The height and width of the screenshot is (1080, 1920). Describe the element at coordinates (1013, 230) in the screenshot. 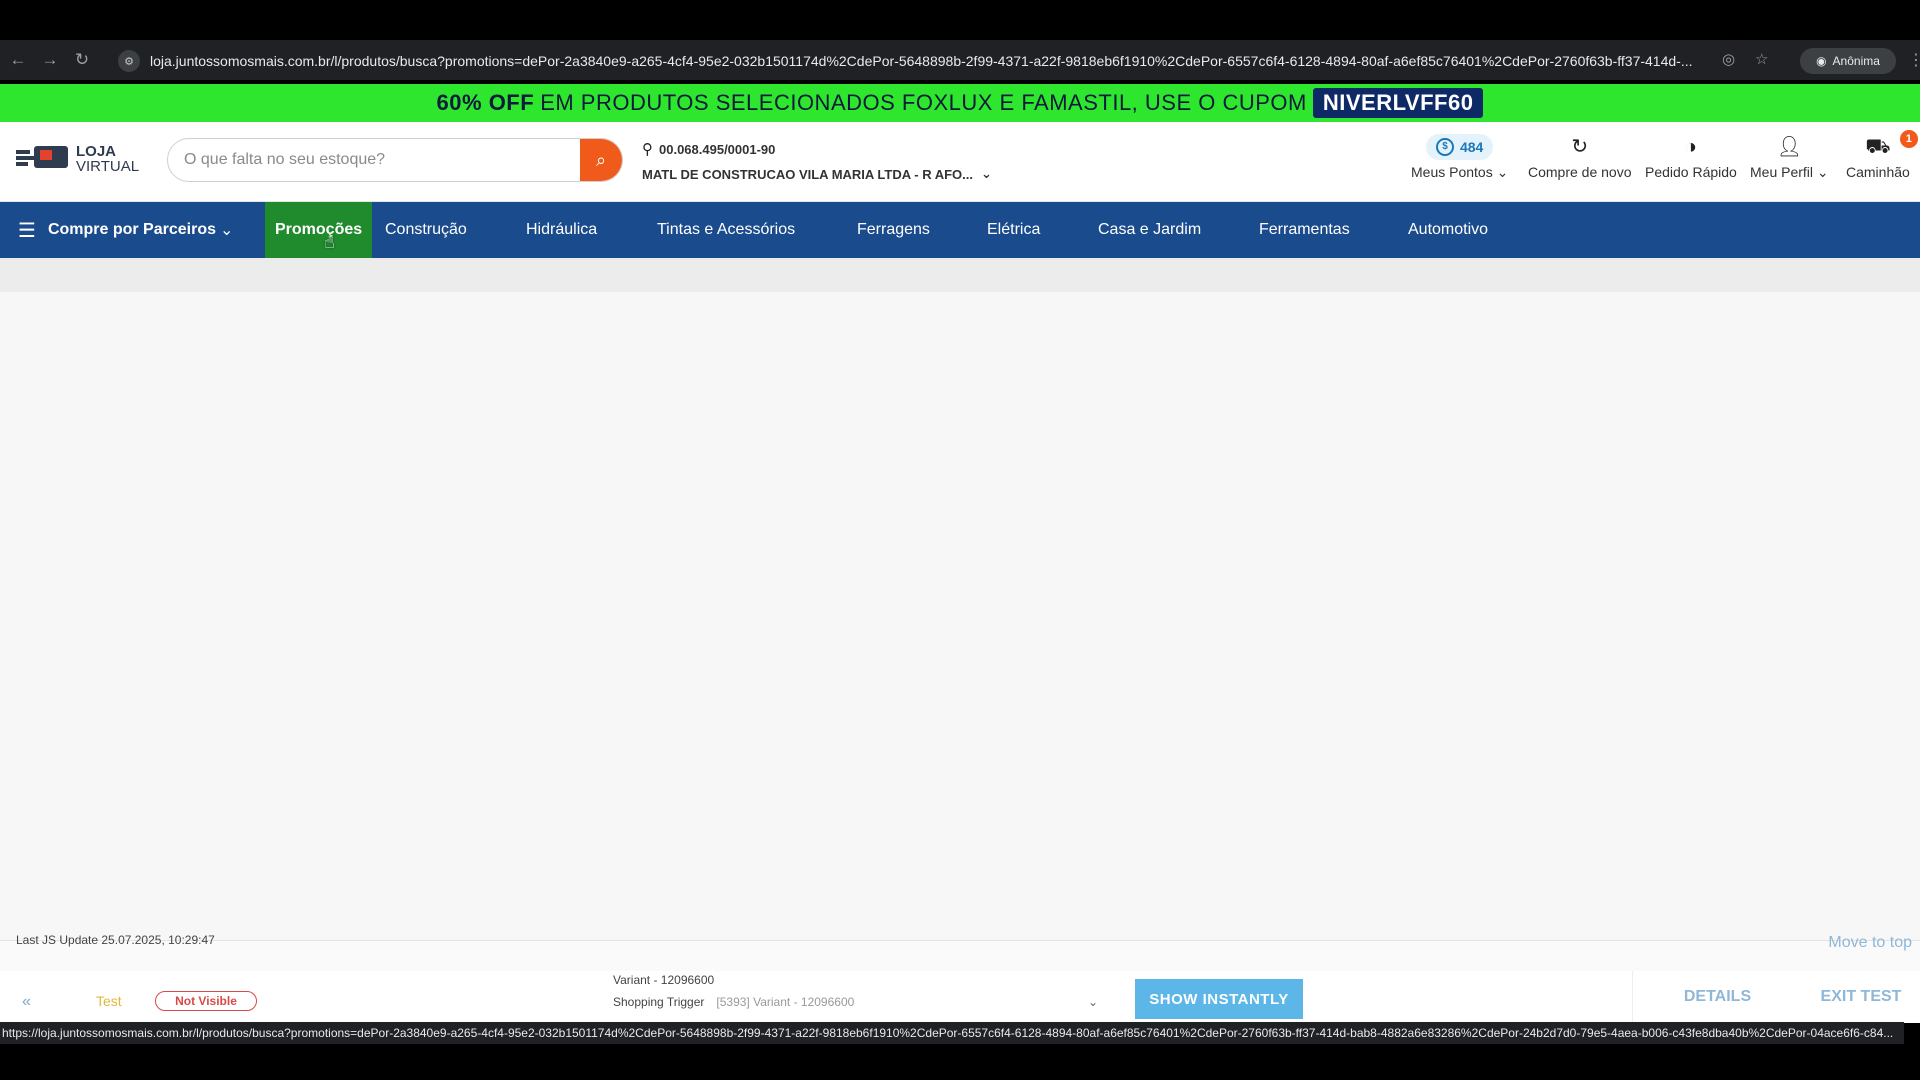

I see `menu-item-eletrica: Elétrica` at that location.